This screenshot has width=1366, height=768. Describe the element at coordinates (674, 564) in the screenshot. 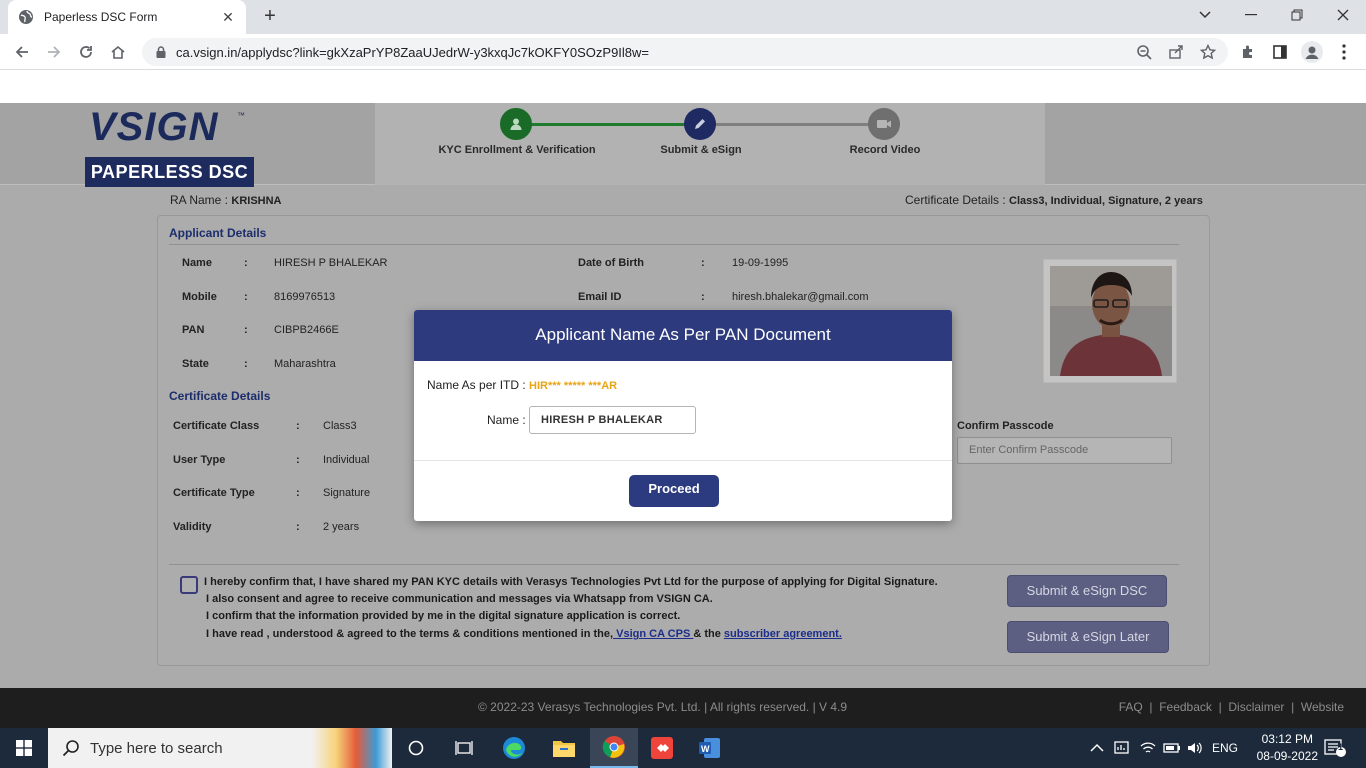

I see `section-divider` at that location.